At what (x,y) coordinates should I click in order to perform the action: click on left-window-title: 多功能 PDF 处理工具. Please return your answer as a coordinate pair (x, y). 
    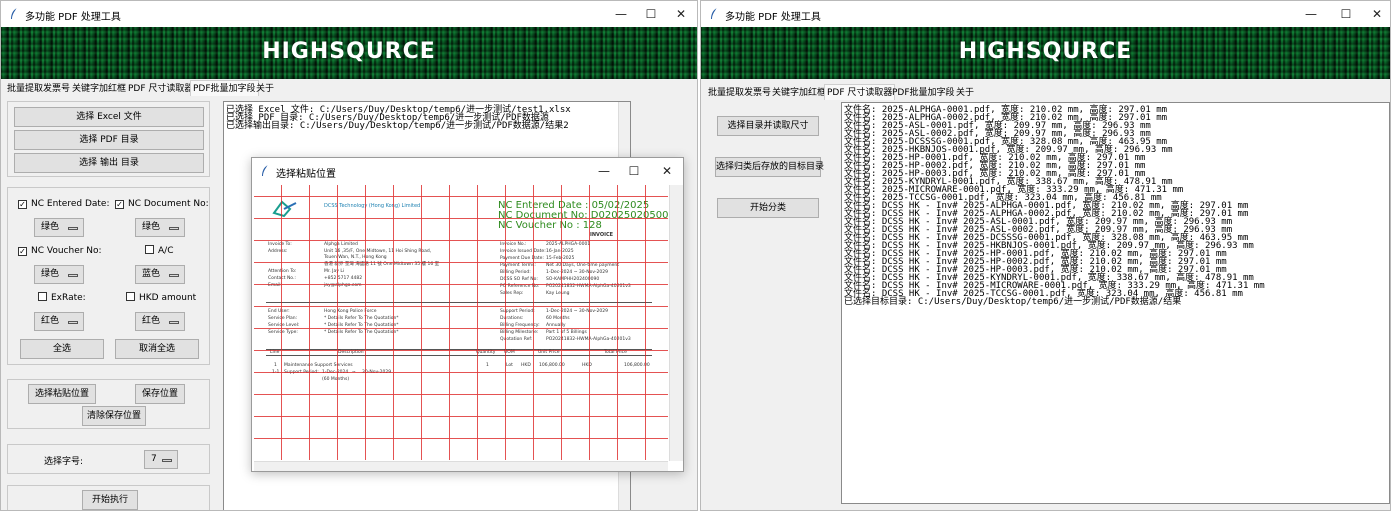
    Looking at the image, I should click on (73, 17).